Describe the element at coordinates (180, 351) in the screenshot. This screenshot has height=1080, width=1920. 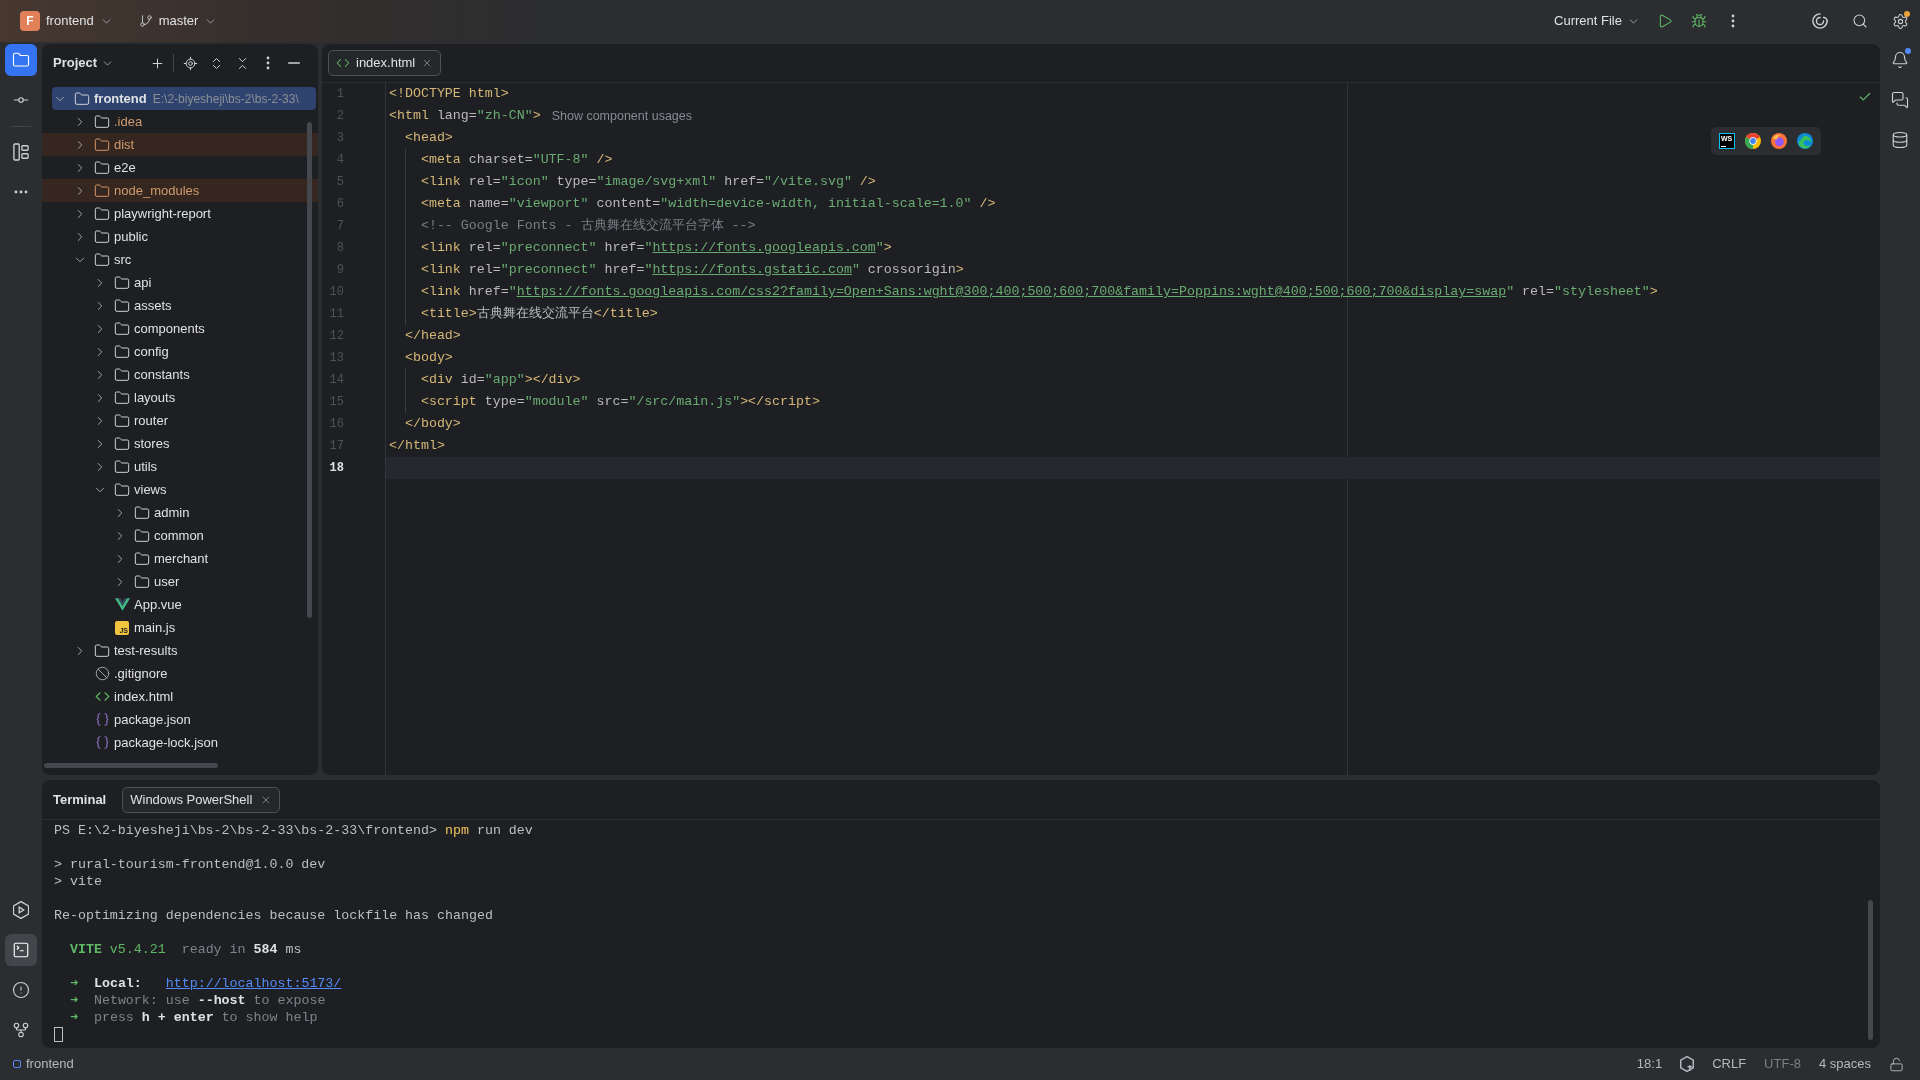
I see `tree-item: config` at that location.